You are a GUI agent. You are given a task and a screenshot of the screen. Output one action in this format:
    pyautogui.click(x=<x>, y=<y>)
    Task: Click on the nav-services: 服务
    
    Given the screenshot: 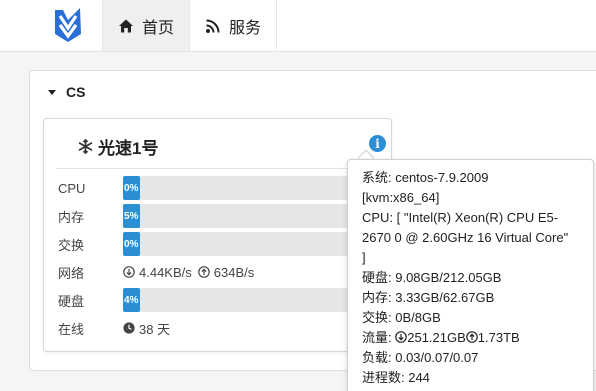 What is the action you would take?
    pyautogui.click(x=233, y=25)
    